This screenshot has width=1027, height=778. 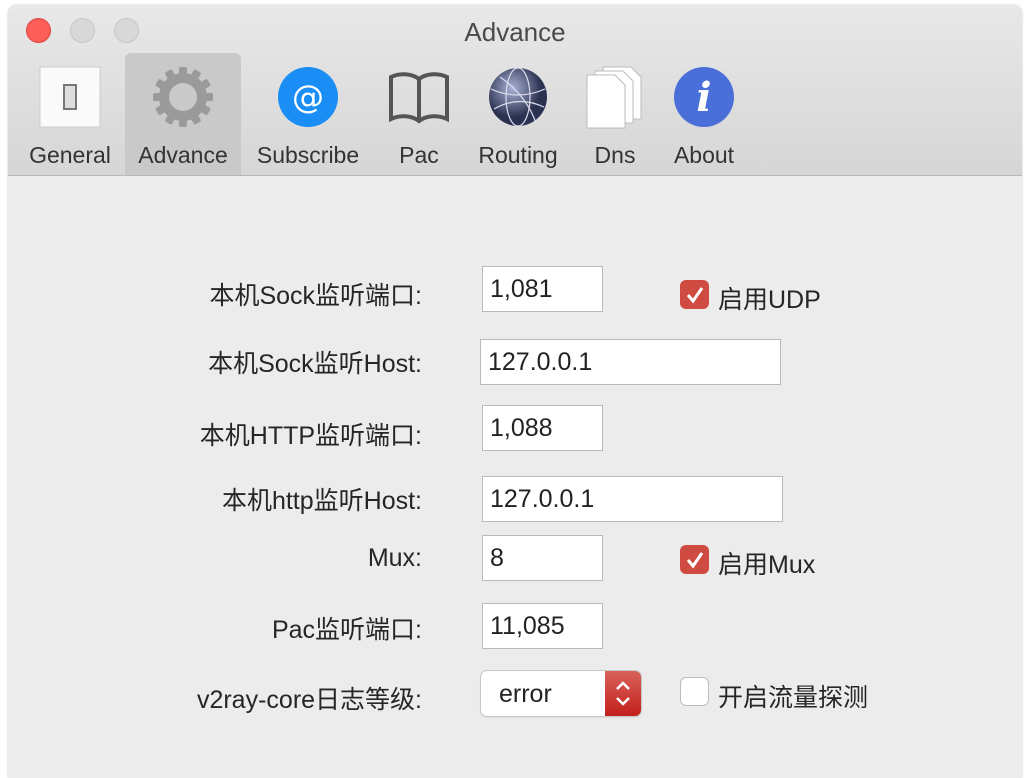 What do you see at coordinates (394, 558) in the screenshot?
I see `mux-label: Mux:` at bounding box center [394, 558].